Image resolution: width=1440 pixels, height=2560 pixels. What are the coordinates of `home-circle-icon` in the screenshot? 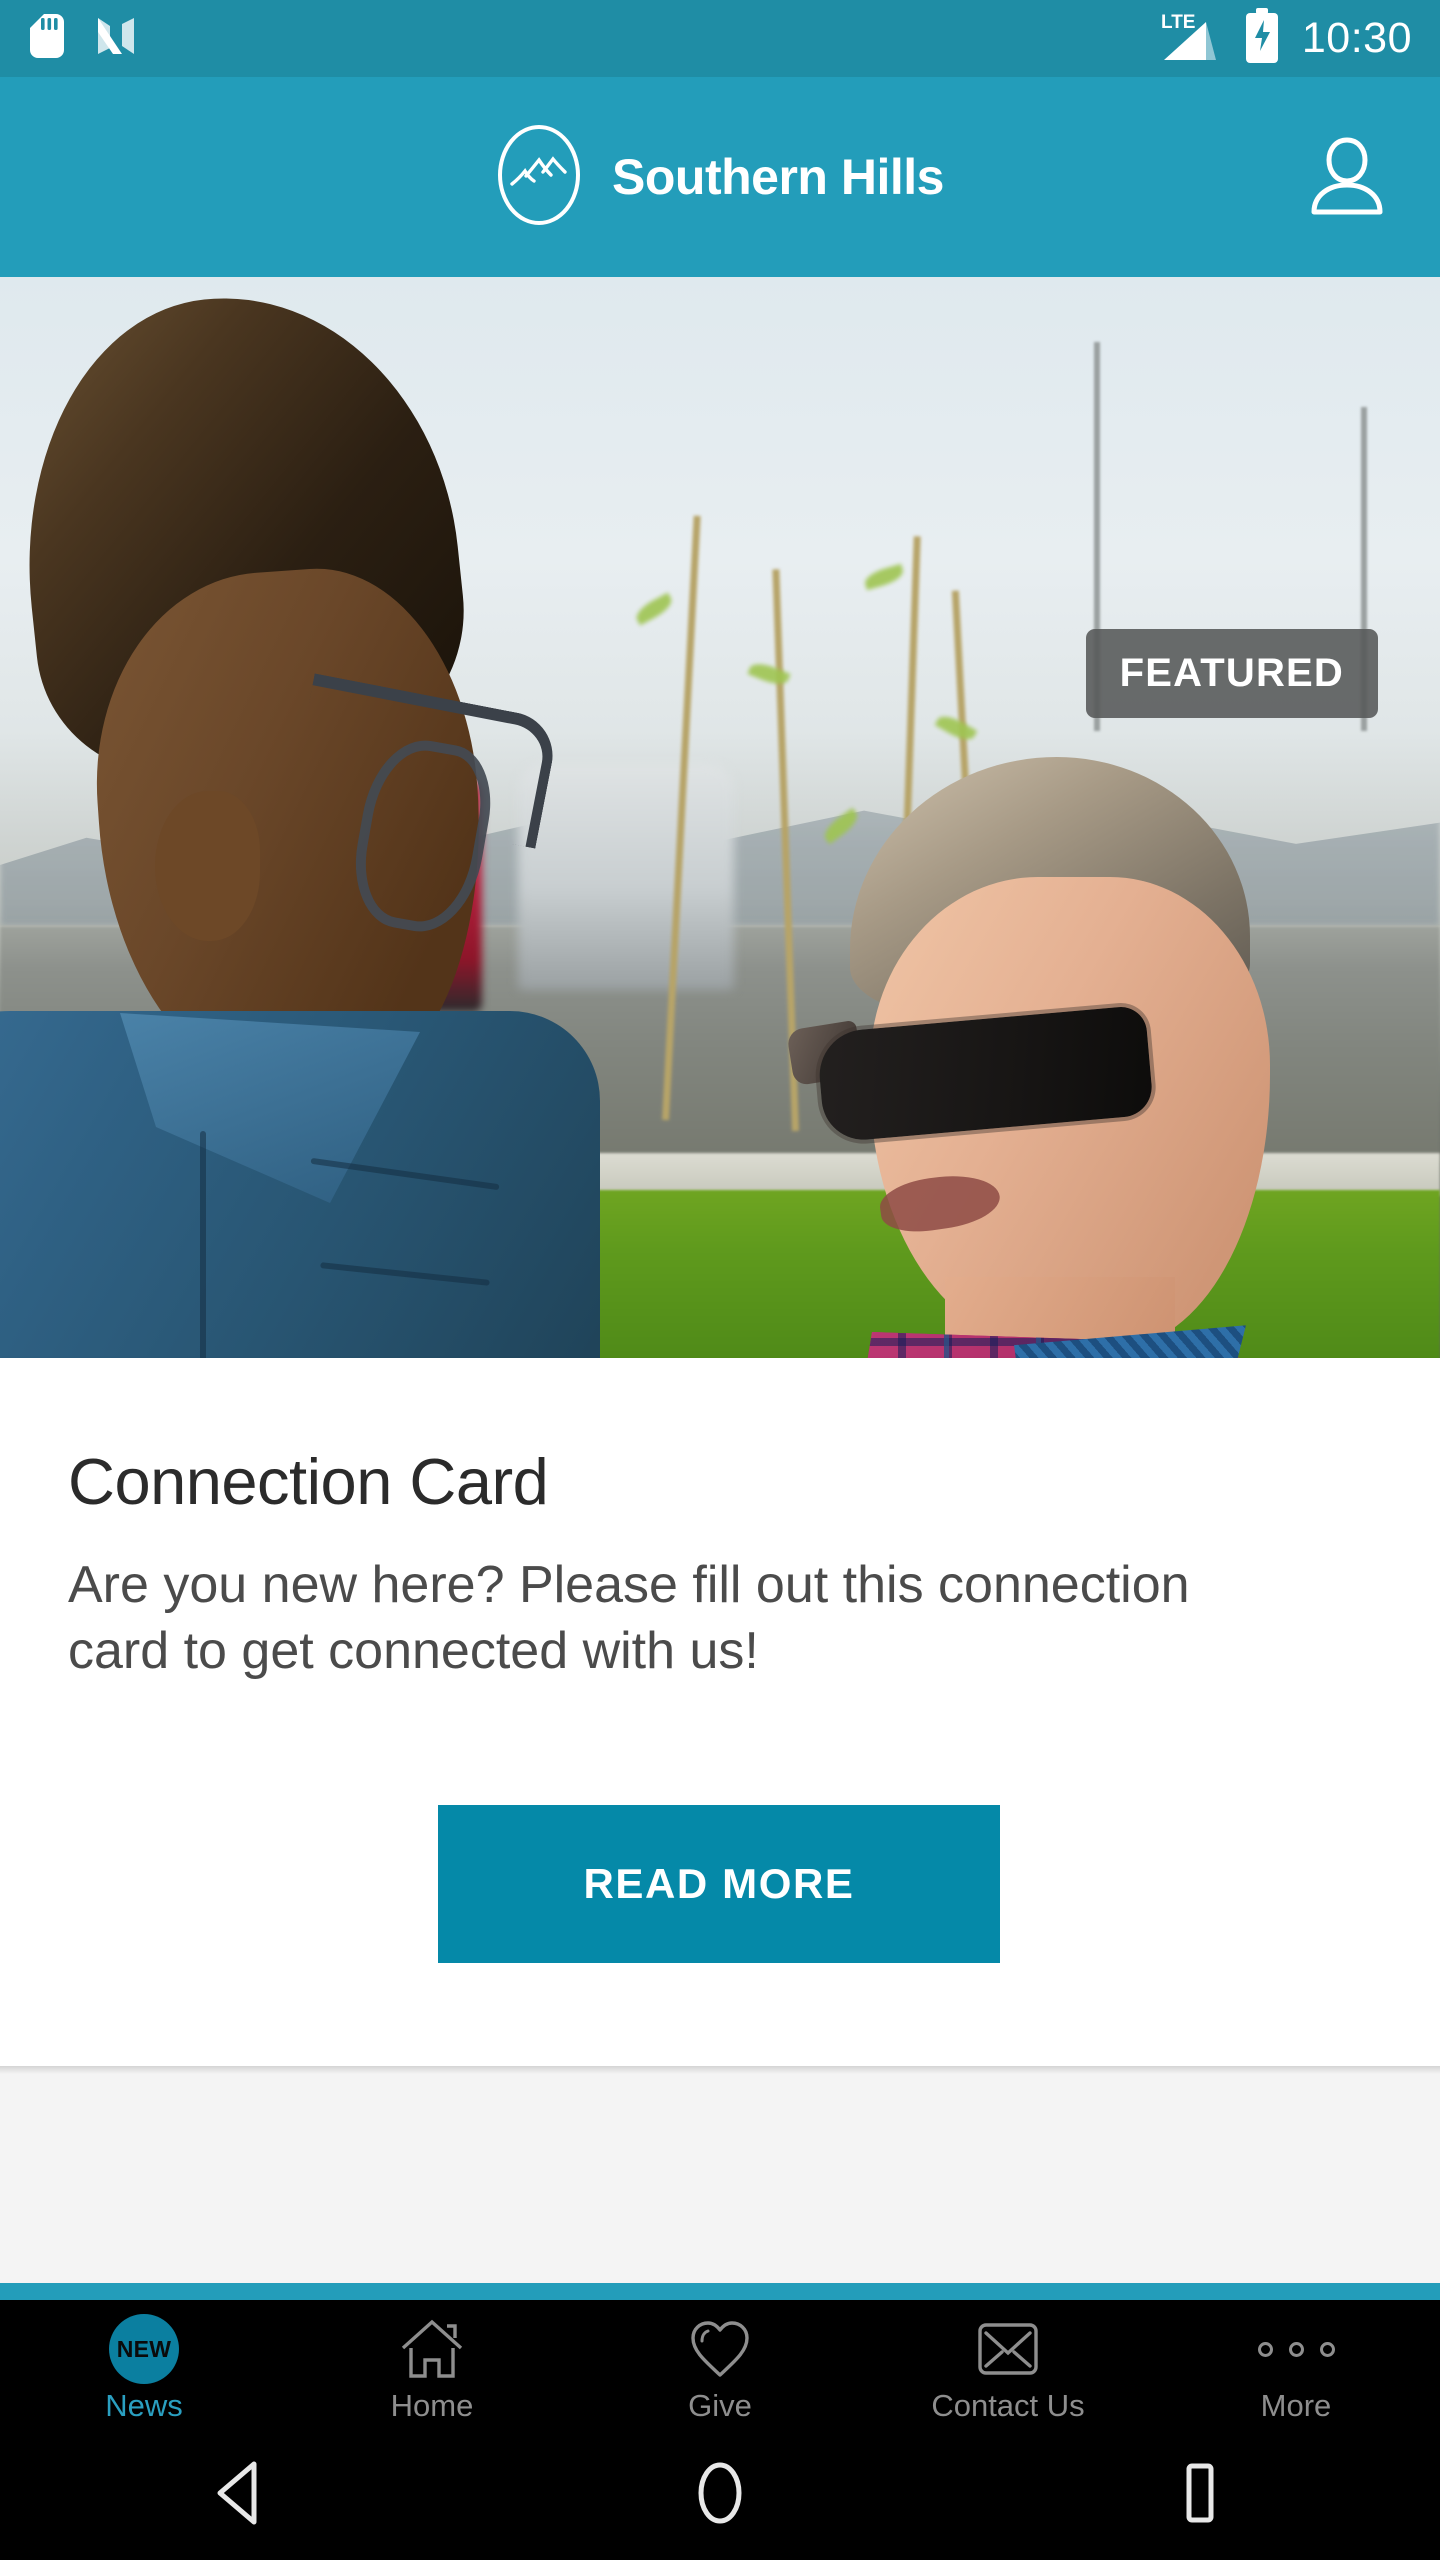 It's located at (720, 2495).